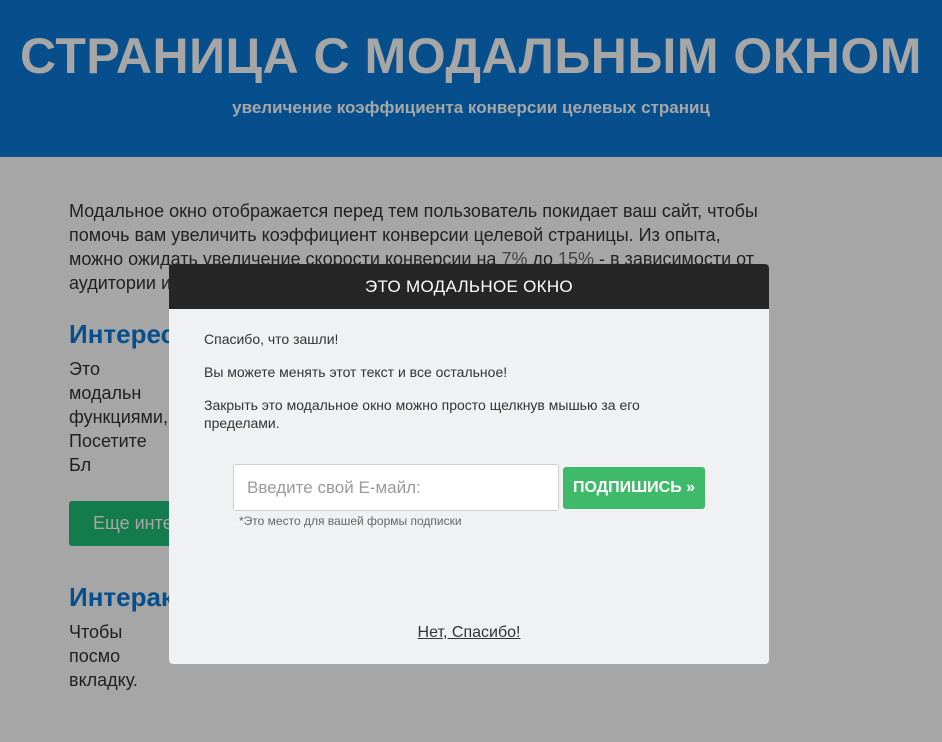 The image size is (942, 742). I want to click on subscribe-button: ПОДПИШИСЬ », so click(634, 488).